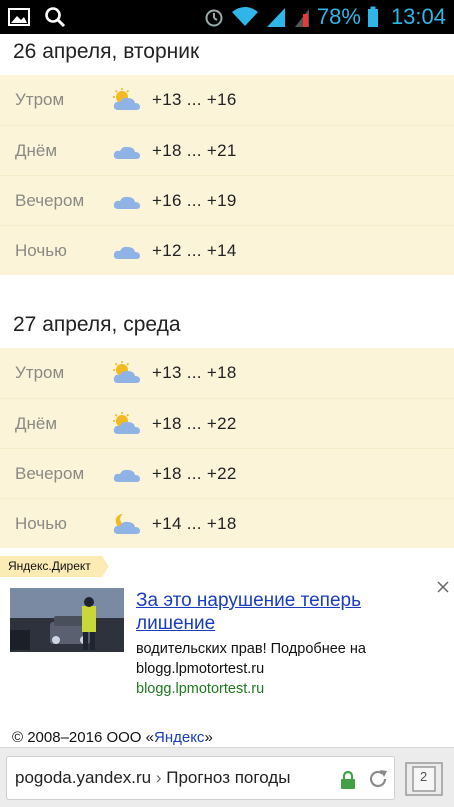 The width and height of the screenshot is (454, 807). What do you see at coordinates (338, 16) in the screenshot?
I see `battery-percent: 78%` at bounding box center [338, 16].